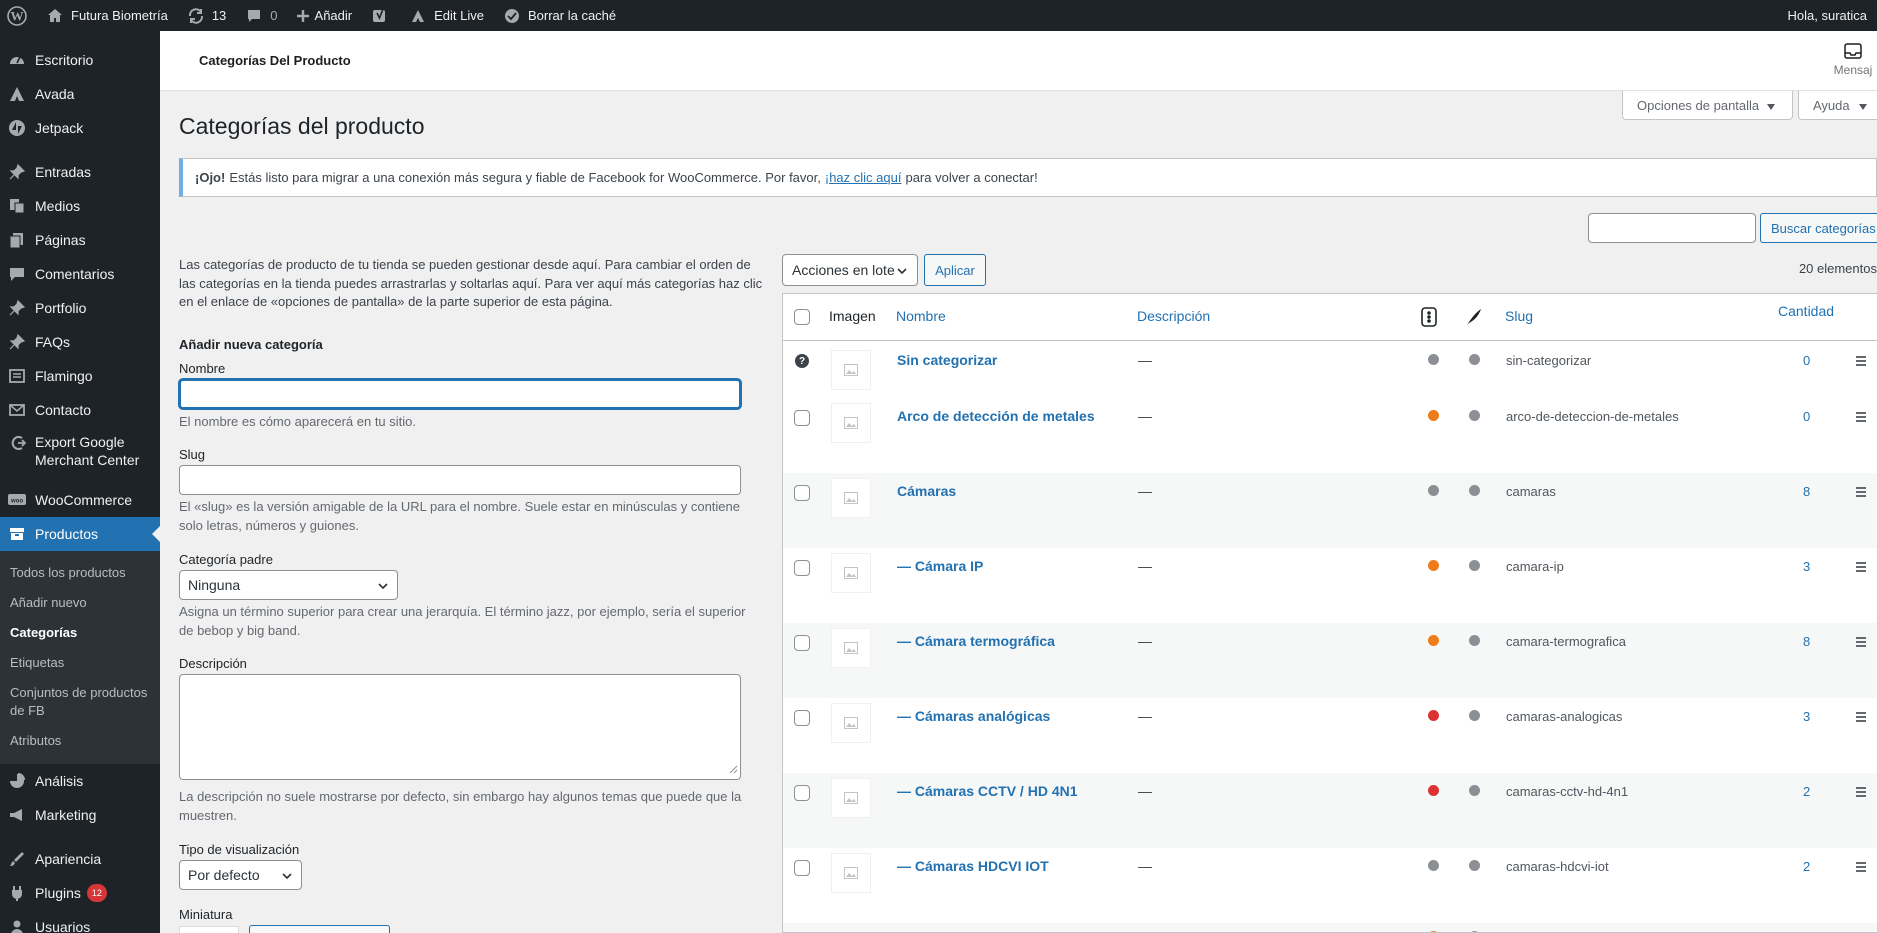 This screenshot has height=933, width=1877. What do you see at coordinates (80, 663) in the screenshot?
I see `submenu-etiquetas: Etiquetas` at bounding box center [80, 663].